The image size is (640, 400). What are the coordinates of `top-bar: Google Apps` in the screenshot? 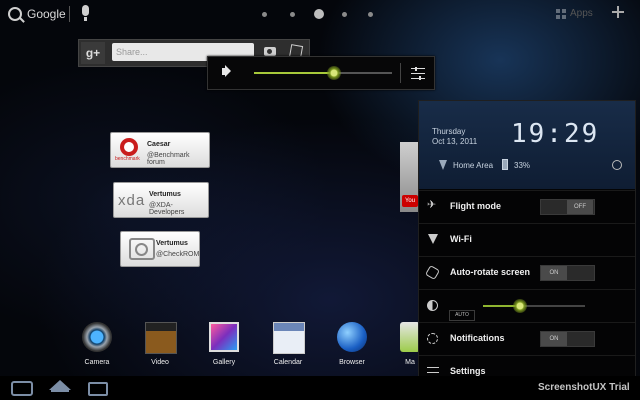 It's located at (320, 15).